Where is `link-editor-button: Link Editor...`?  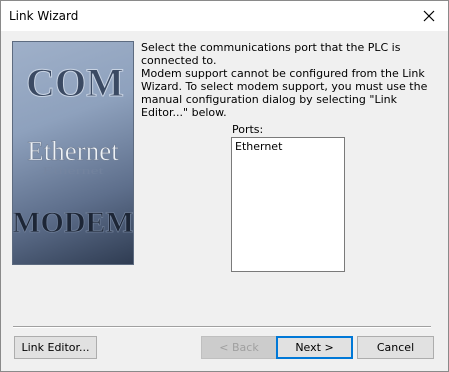
link-editor-button: Link Editor... is located at coordinates (55, 347).